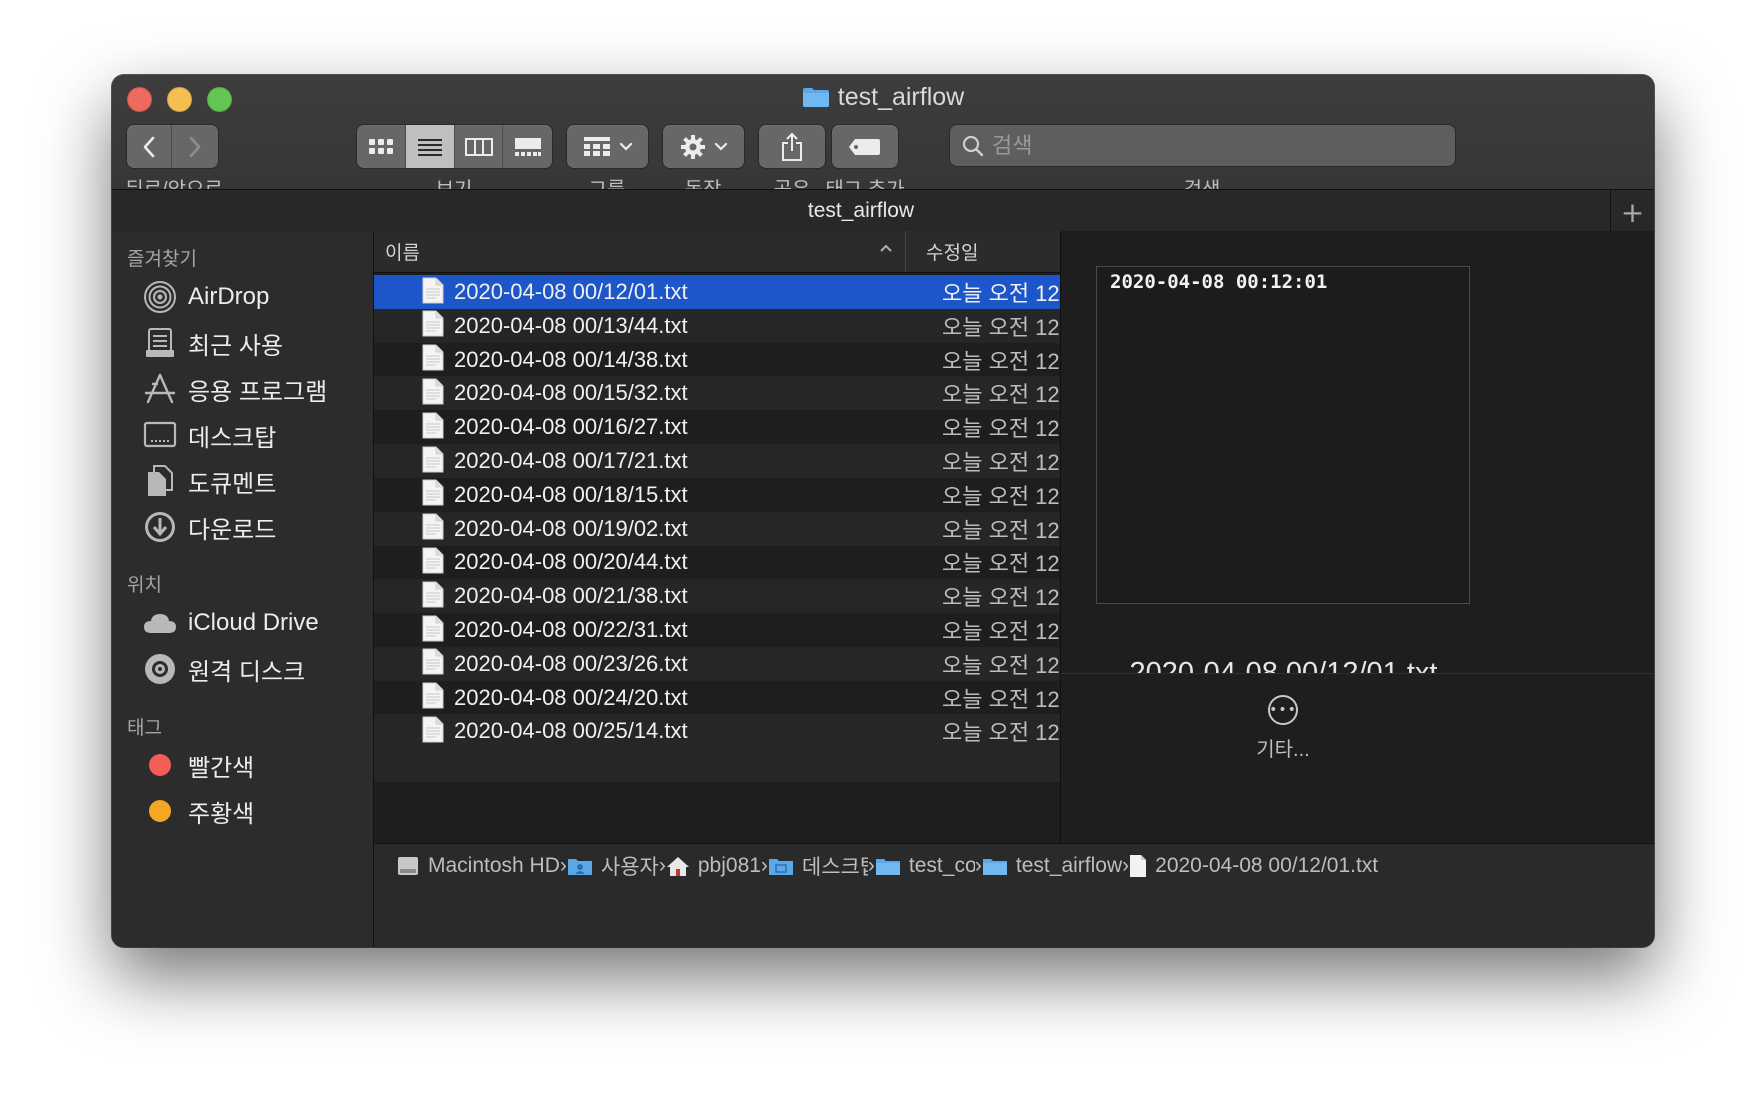 Image resolution: width=1764 pixels, height=1096 pixels. What do you see at coordinates (1001, 699) in the screenshot?
I see `file-date: 오늘 오전 12:24` at bounding box center [1001, 699].